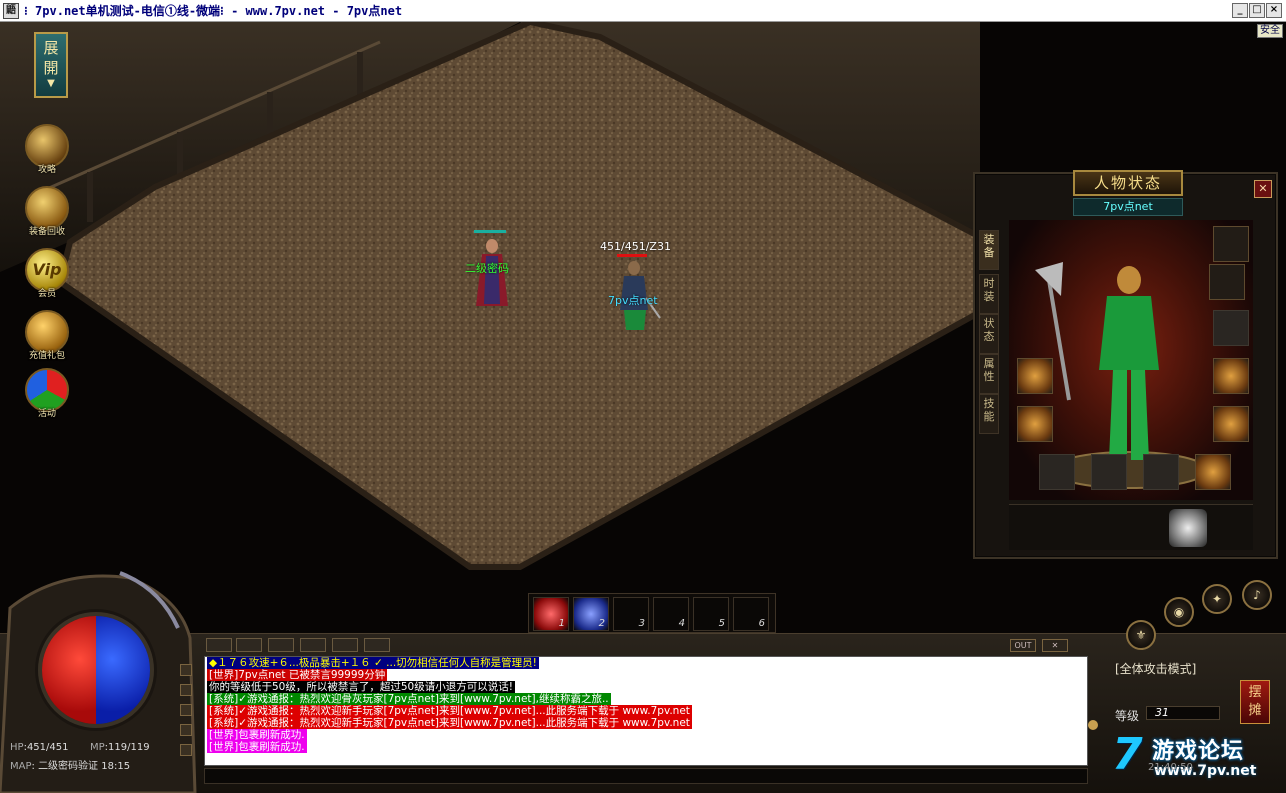 The width and height of the screenshot is (1286, 793). I want to click on slot-helmet, so click(1231, 244).